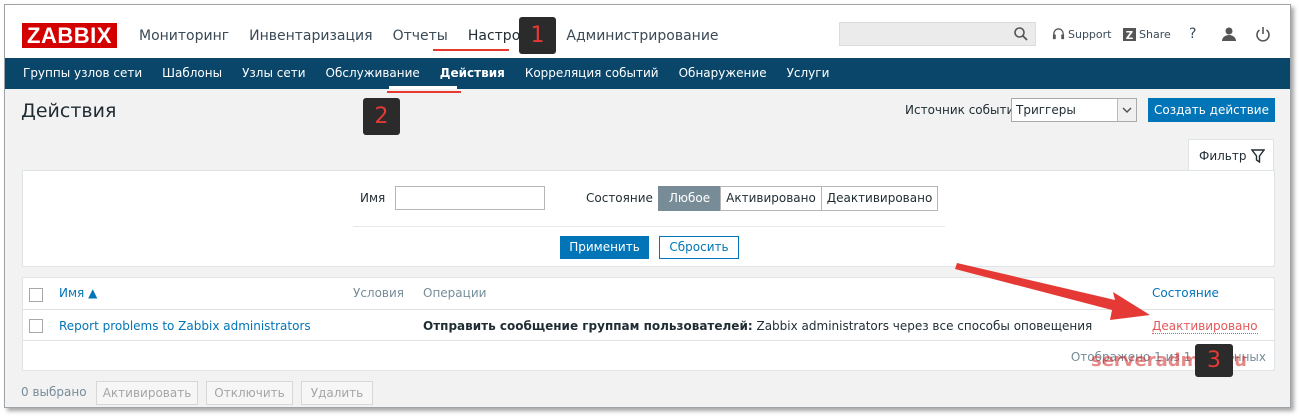  Describe the element at coordinates (1052, 291) in the screenshot. I see `annotation-arrow` at that location.